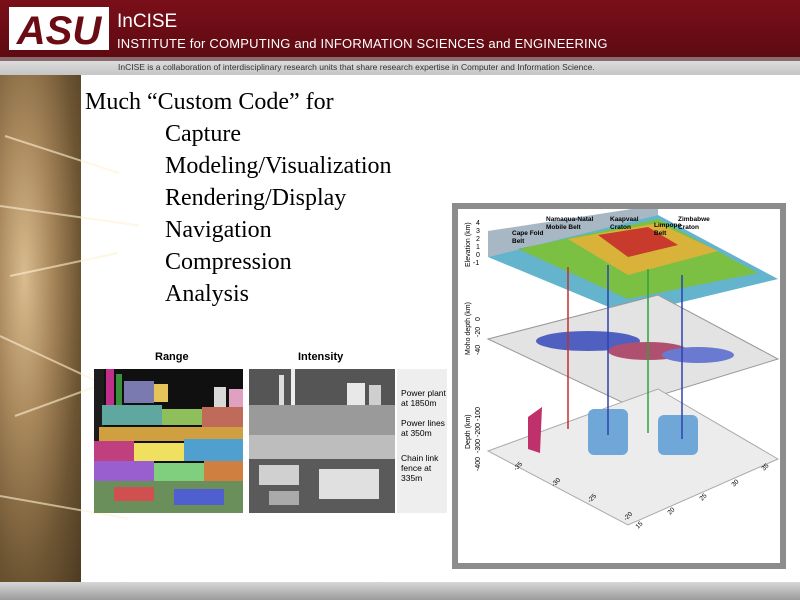  What do you see at coordinates (209, 102) in the screenshot?
I see `bullet-heading: Much “Custom Code” for` at bounding box center [209, 102].